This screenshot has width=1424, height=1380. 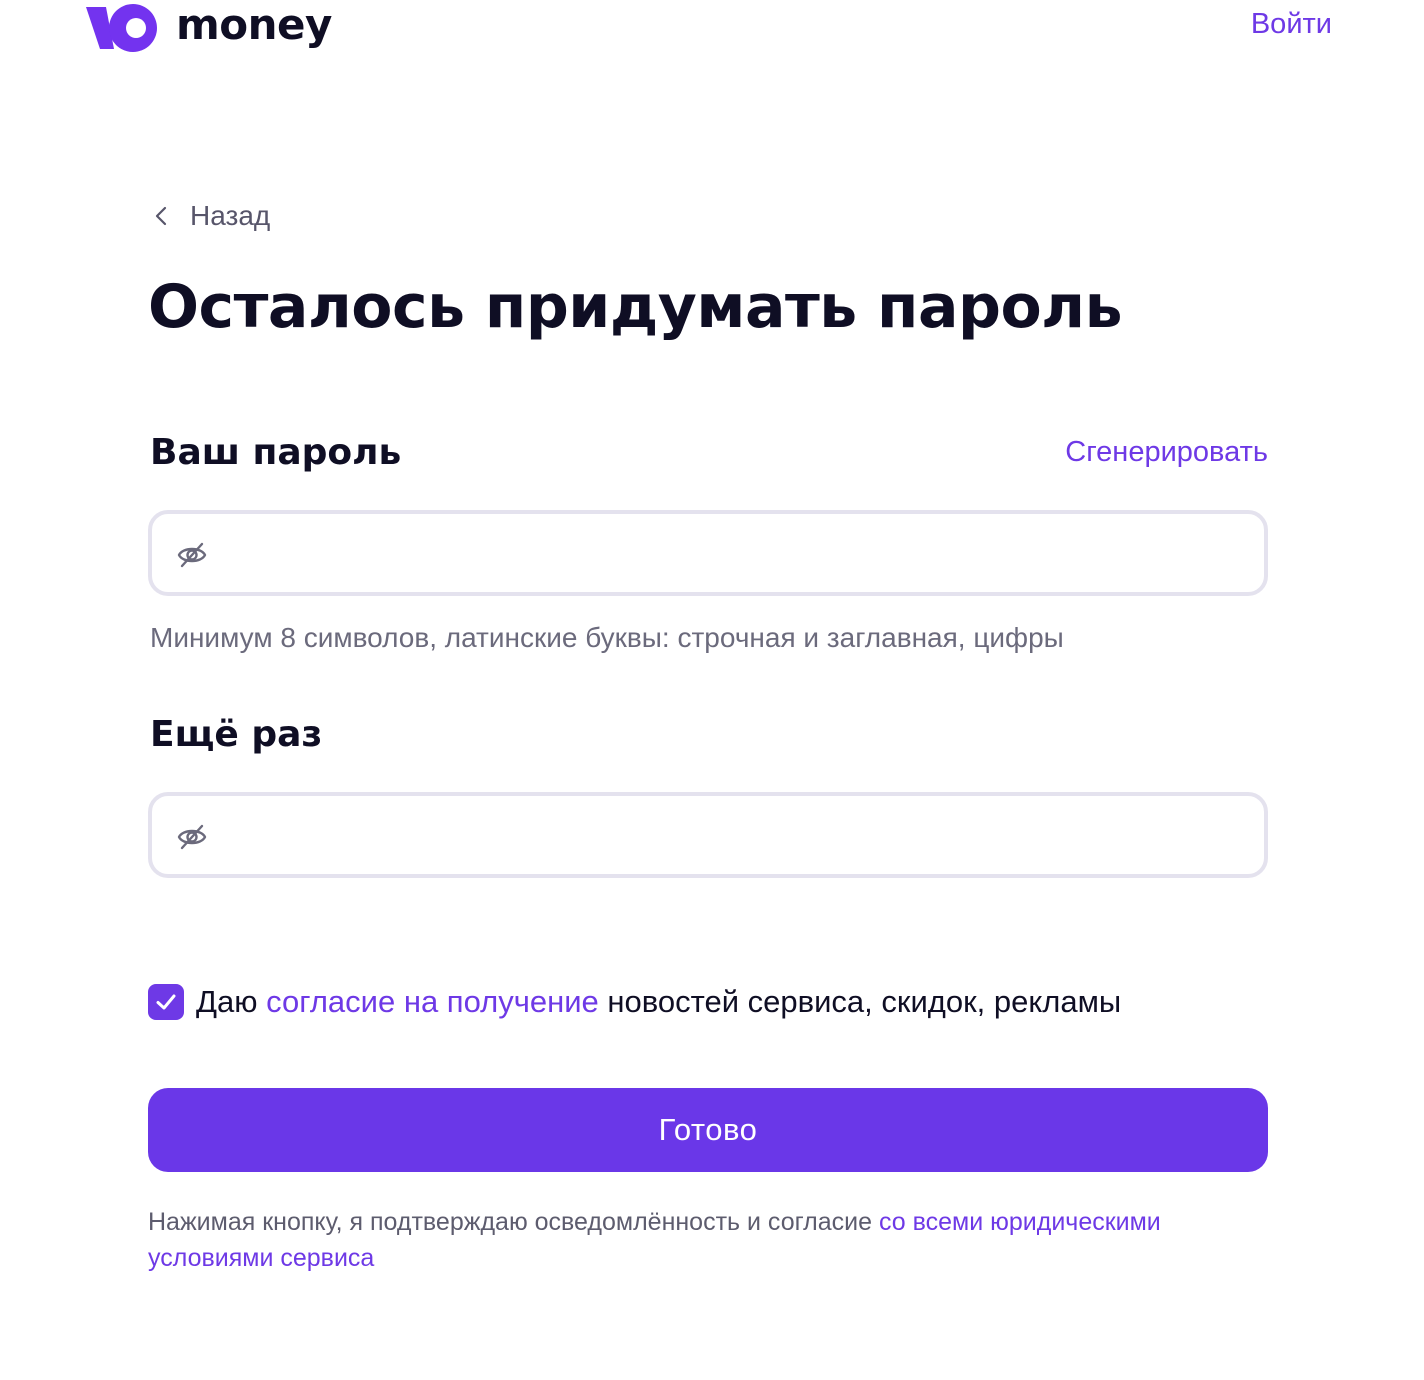 I want to click on login-link: Войти, so click(x=1291, y=24).